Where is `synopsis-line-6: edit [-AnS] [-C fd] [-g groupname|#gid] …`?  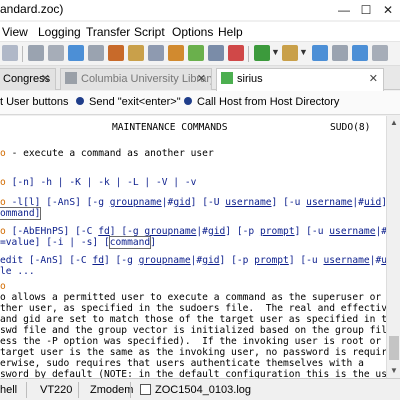 synopsis-line-6: edit [-AnS] [-C fd] [-g groupname|#gid] … is located at coordinates (193, 260).